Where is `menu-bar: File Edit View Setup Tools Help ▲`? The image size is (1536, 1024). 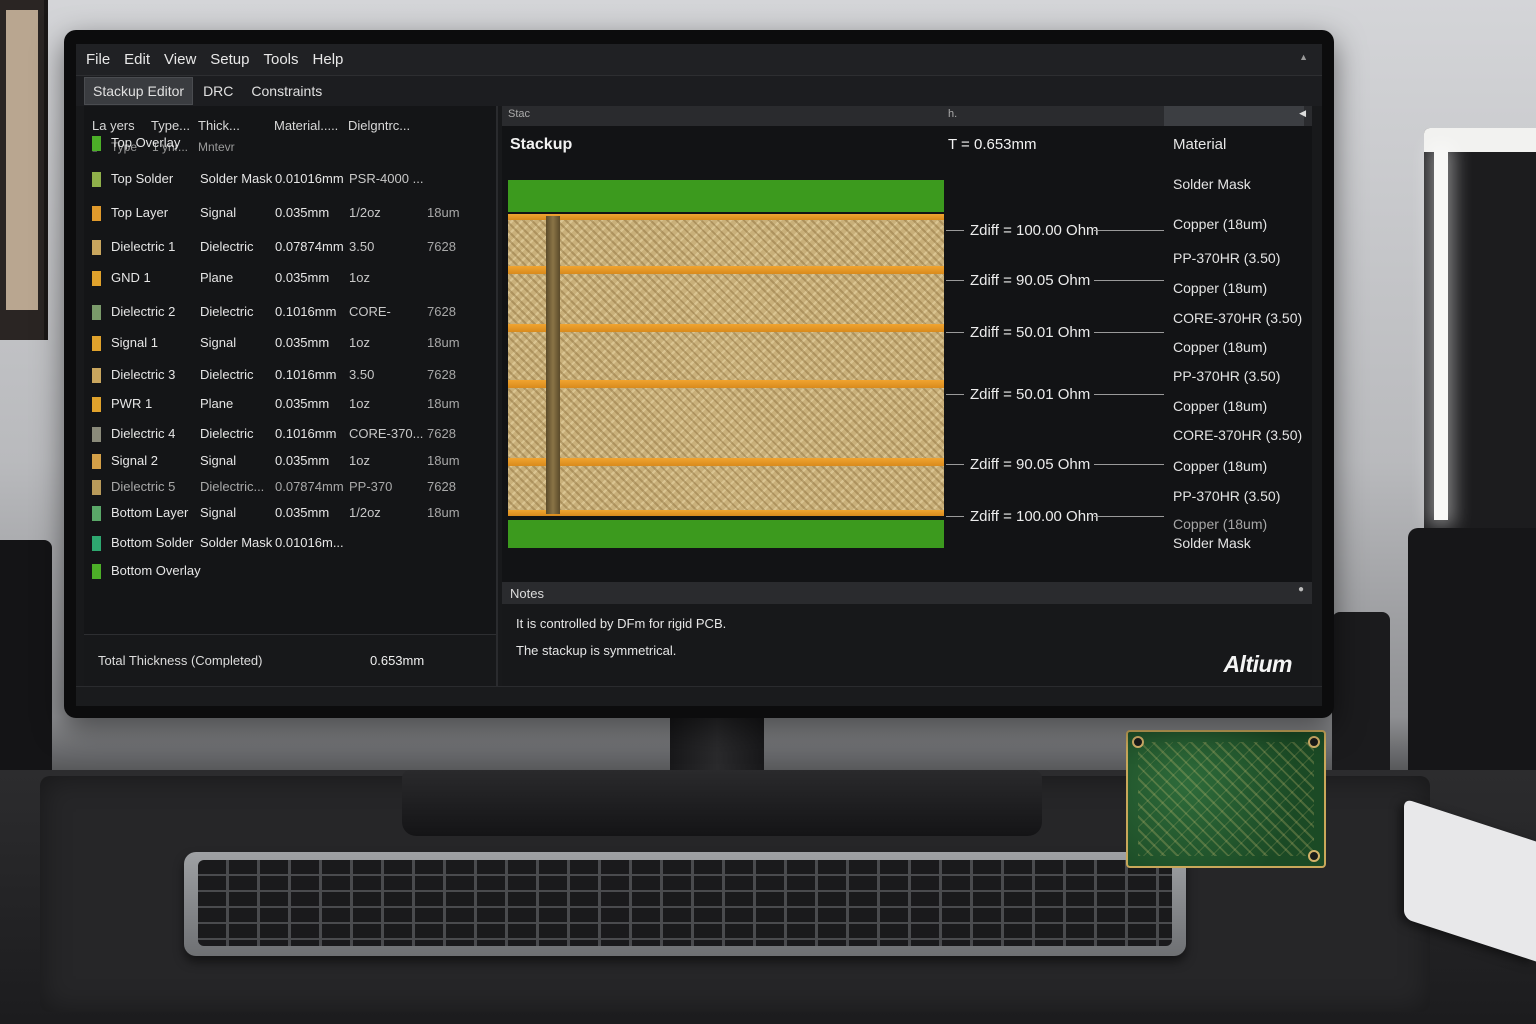
menu-bar: File Edit View Setup Tools Help ▲ is located at coordinates (699, 60).